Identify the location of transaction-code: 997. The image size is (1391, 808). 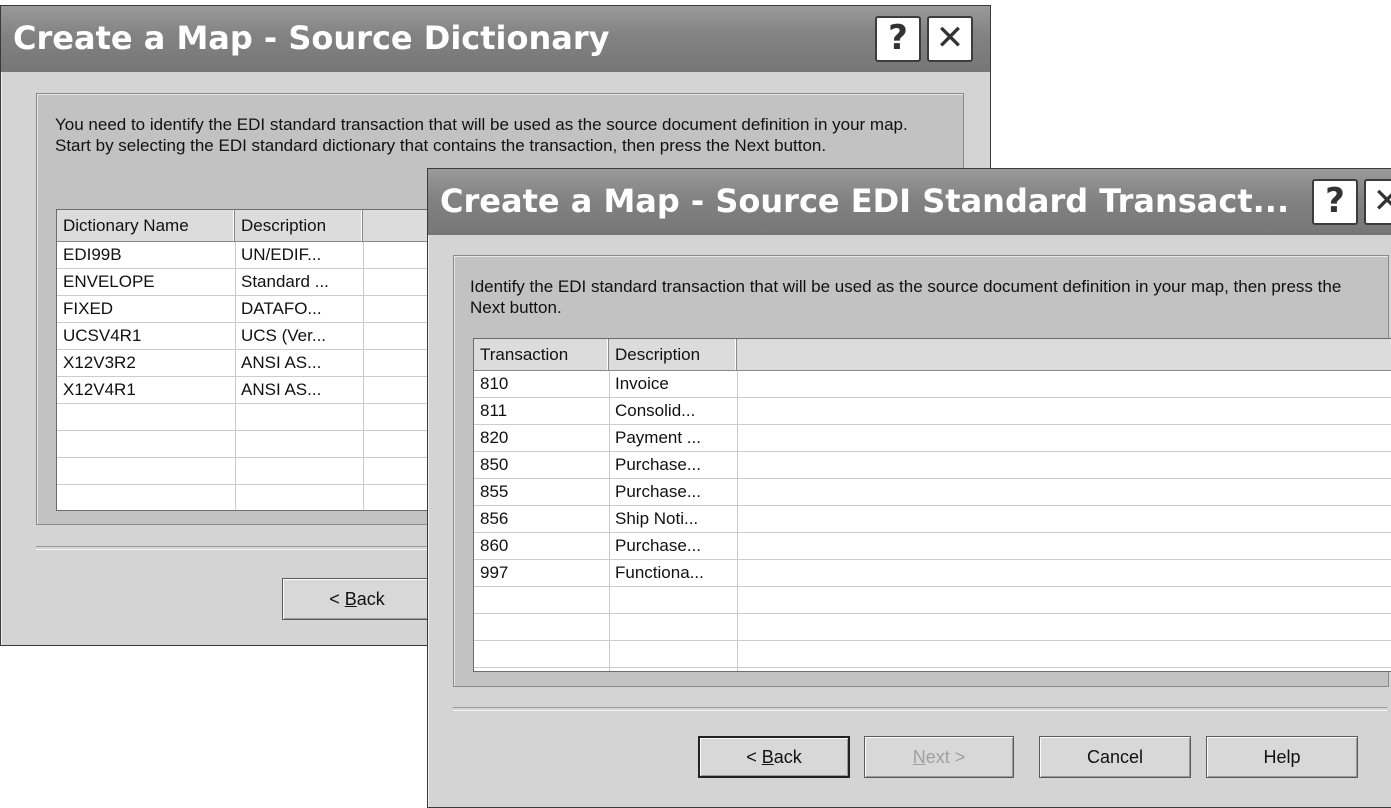
(494, 572).